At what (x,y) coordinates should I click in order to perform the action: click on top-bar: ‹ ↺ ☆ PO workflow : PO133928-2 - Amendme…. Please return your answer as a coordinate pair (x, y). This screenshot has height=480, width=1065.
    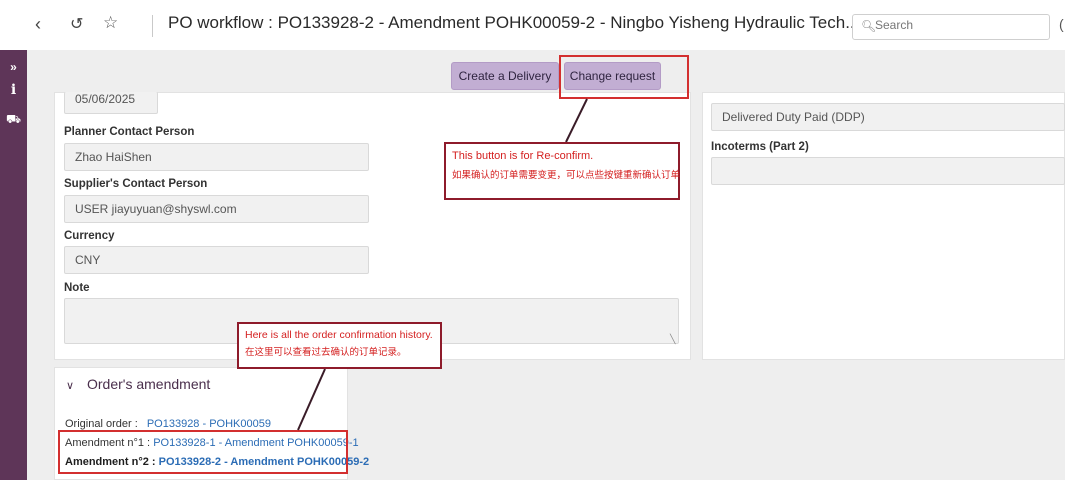
    Looking at the image, I should click on (532, 25).